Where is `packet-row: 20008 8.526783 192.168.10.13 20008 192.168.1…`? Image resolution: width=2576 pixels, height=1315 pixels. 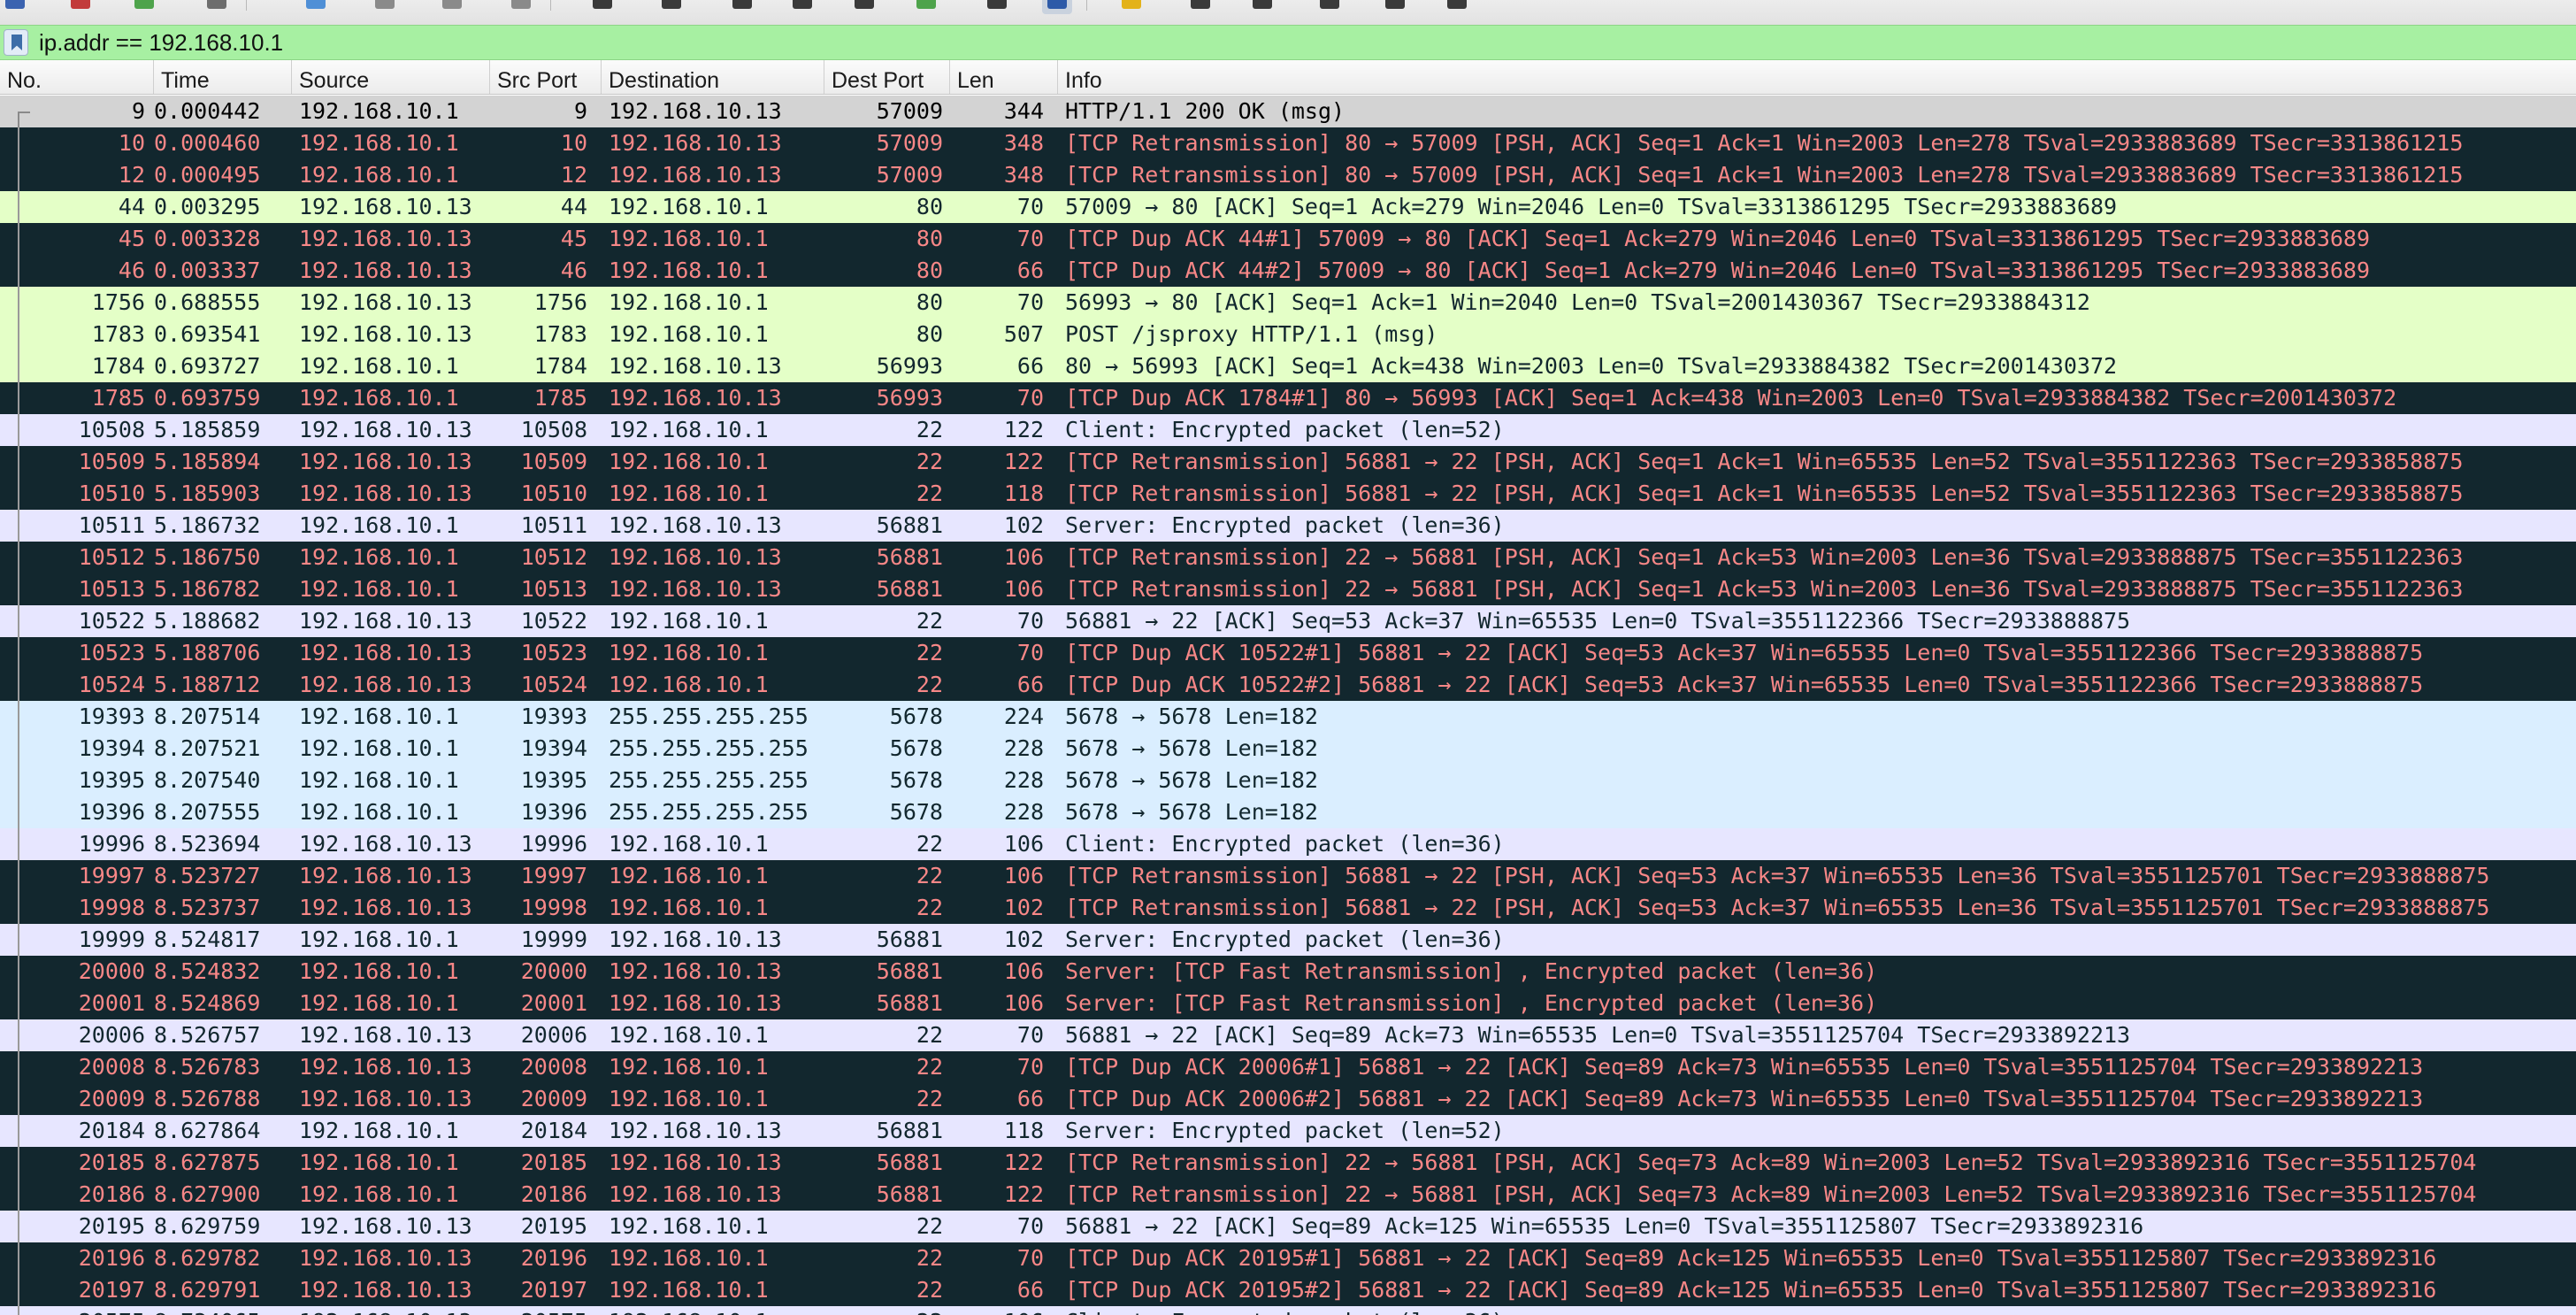
packet-row: 20008 8.526783 192.168.10.13 20008 192.168.1… is located at coordinates (1288, 1067).